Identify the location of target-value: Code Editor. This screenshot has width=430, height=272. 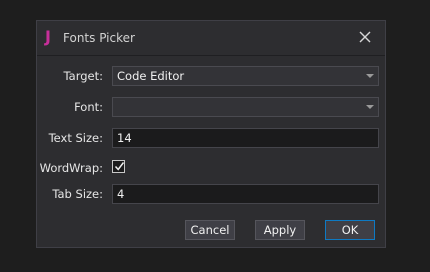
(151, 76).